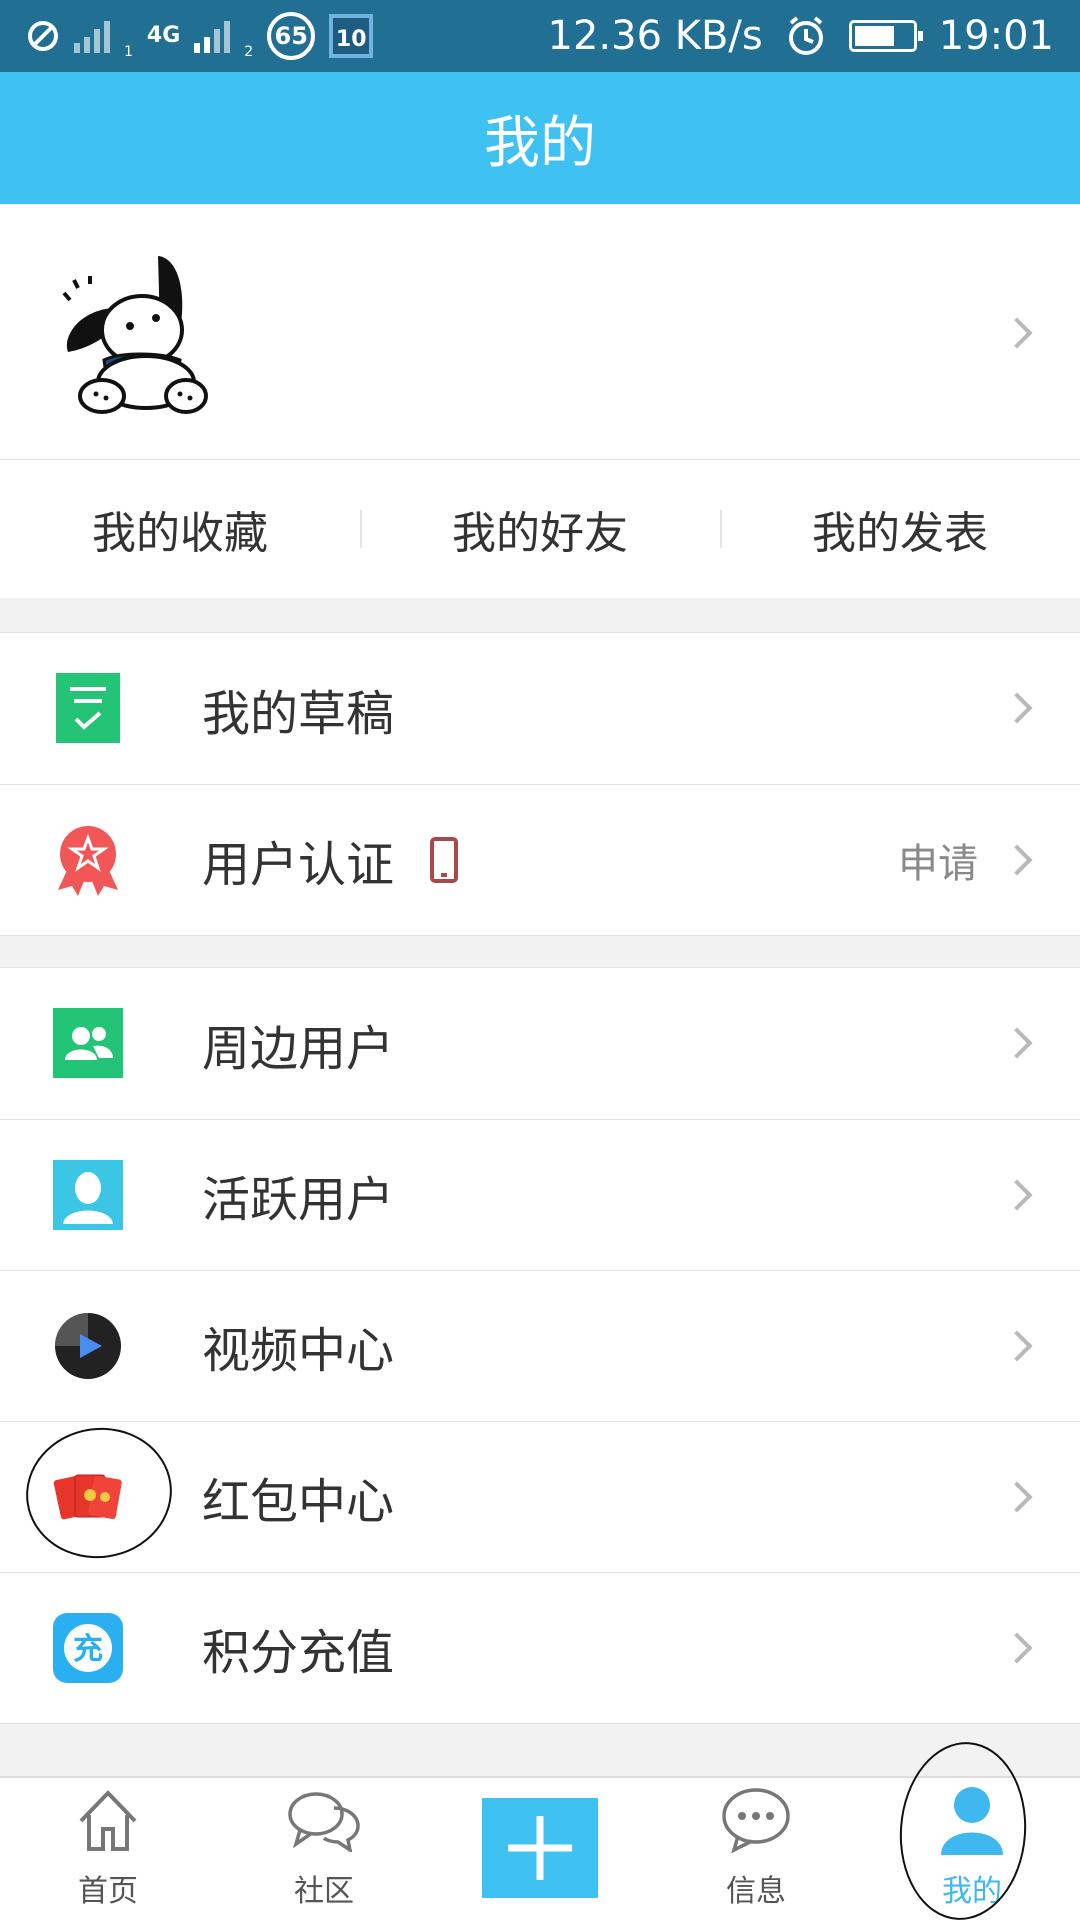 This screenshot has height=1920, width=1080. I want to click on no-disturb-icon, so click(43, 36).